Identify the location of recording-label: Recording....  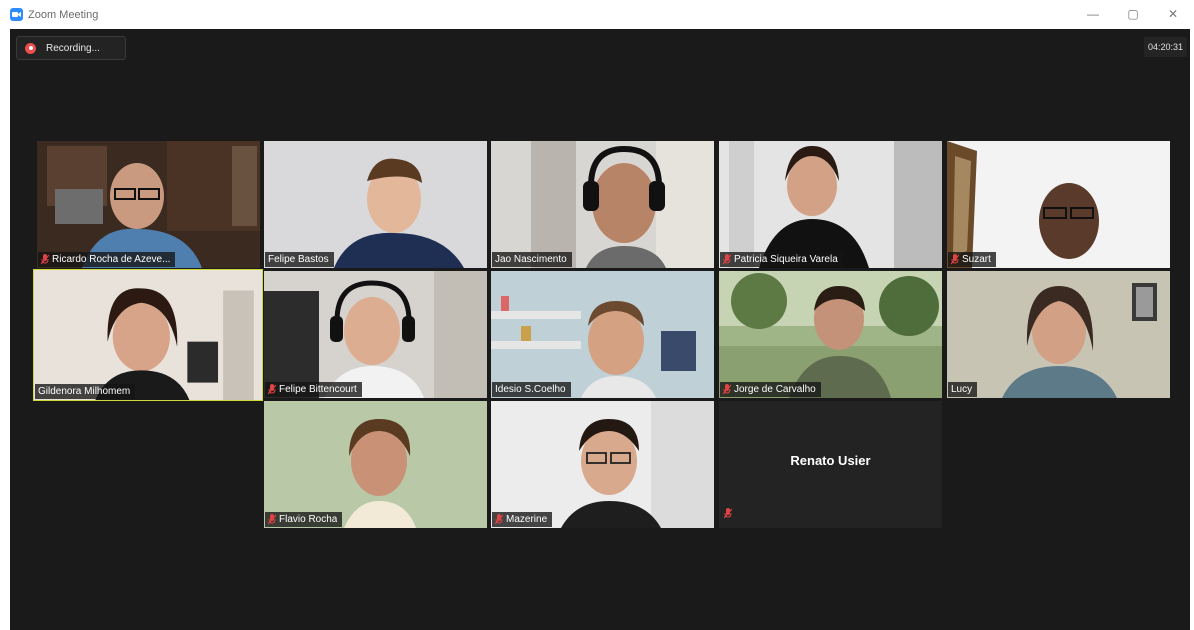
(73, 48).